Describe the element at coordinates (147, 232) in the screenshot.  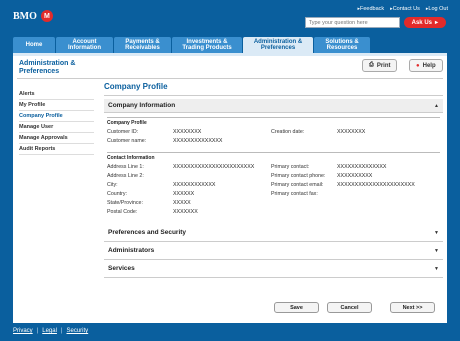
I see `section-heading: Preferences and Security` at that location.